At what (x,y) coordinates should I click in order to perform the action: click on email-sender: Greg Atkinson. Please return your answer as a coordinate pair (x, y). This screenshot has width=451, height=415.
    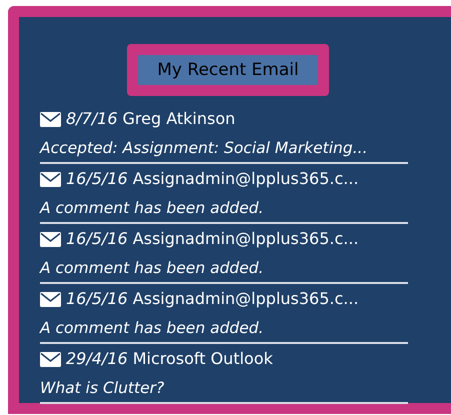
    Looking at the image, I should click on (179, 119).